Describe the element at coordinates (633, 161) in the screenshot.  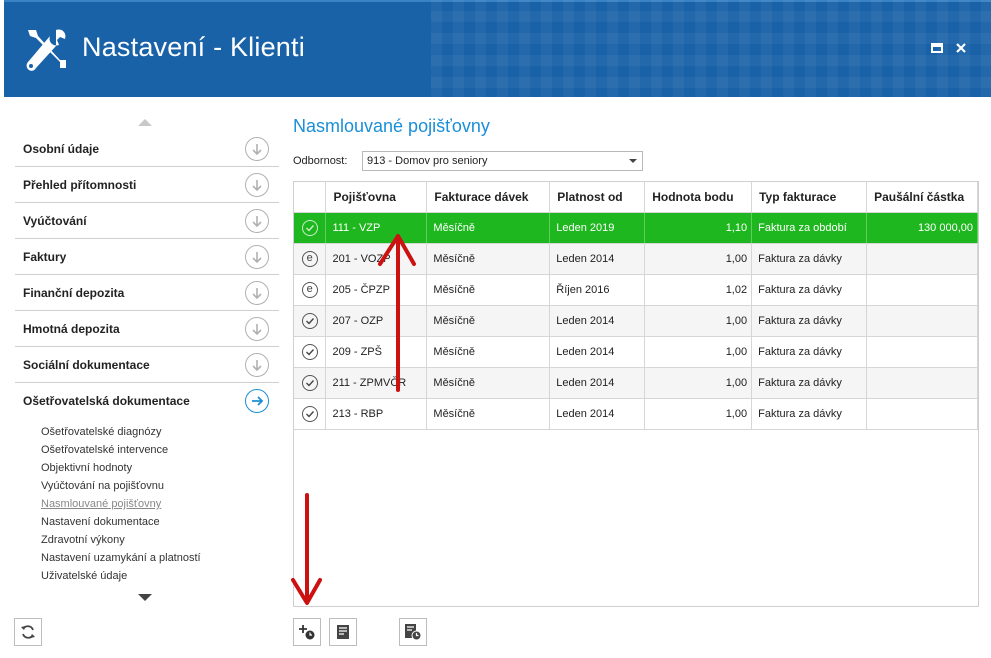
I see `chevron-down-icon` at that location.